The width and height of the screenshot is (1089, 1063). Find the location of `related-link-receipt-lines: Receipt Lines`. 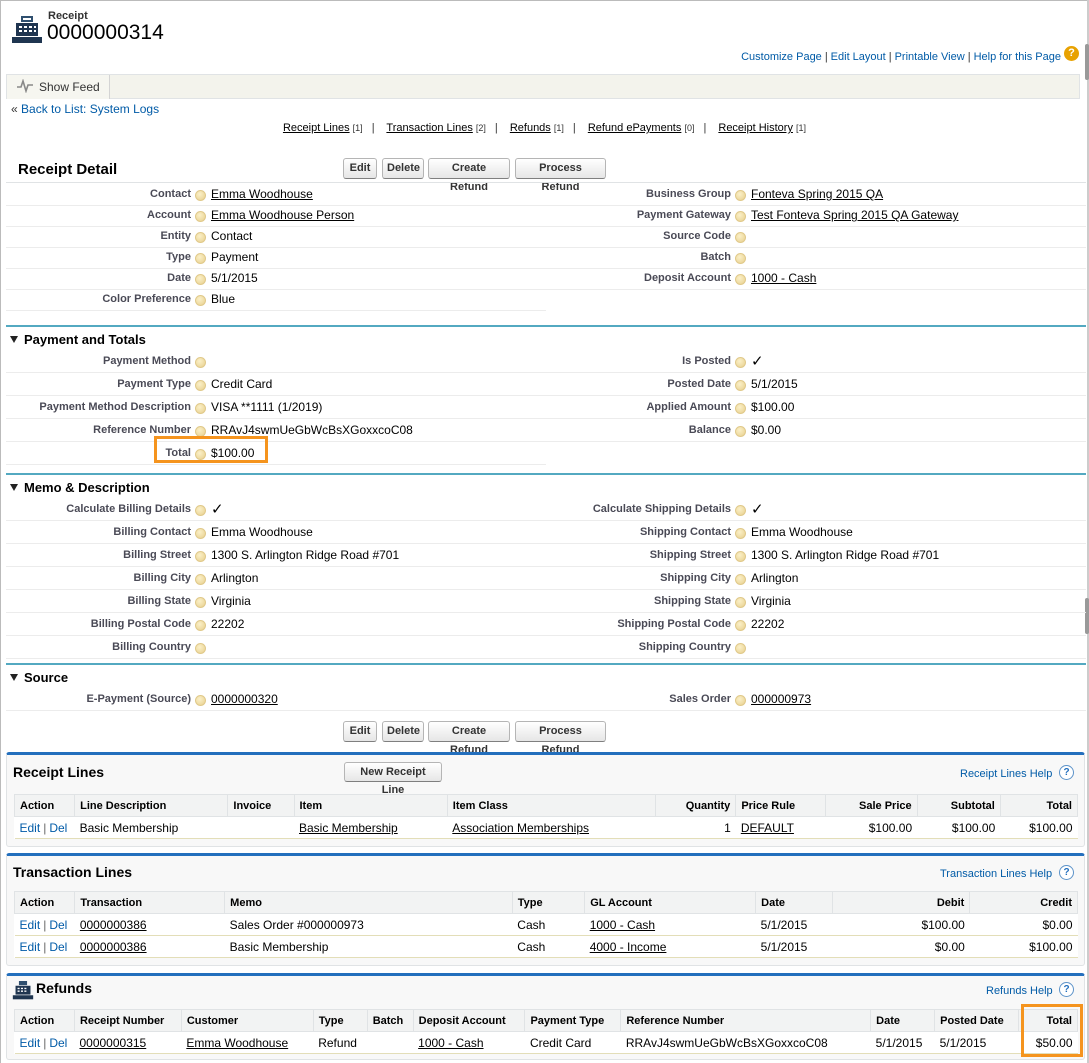

related-link-receipt-lines: Receipt Lines is located at coordinates (316, 128).